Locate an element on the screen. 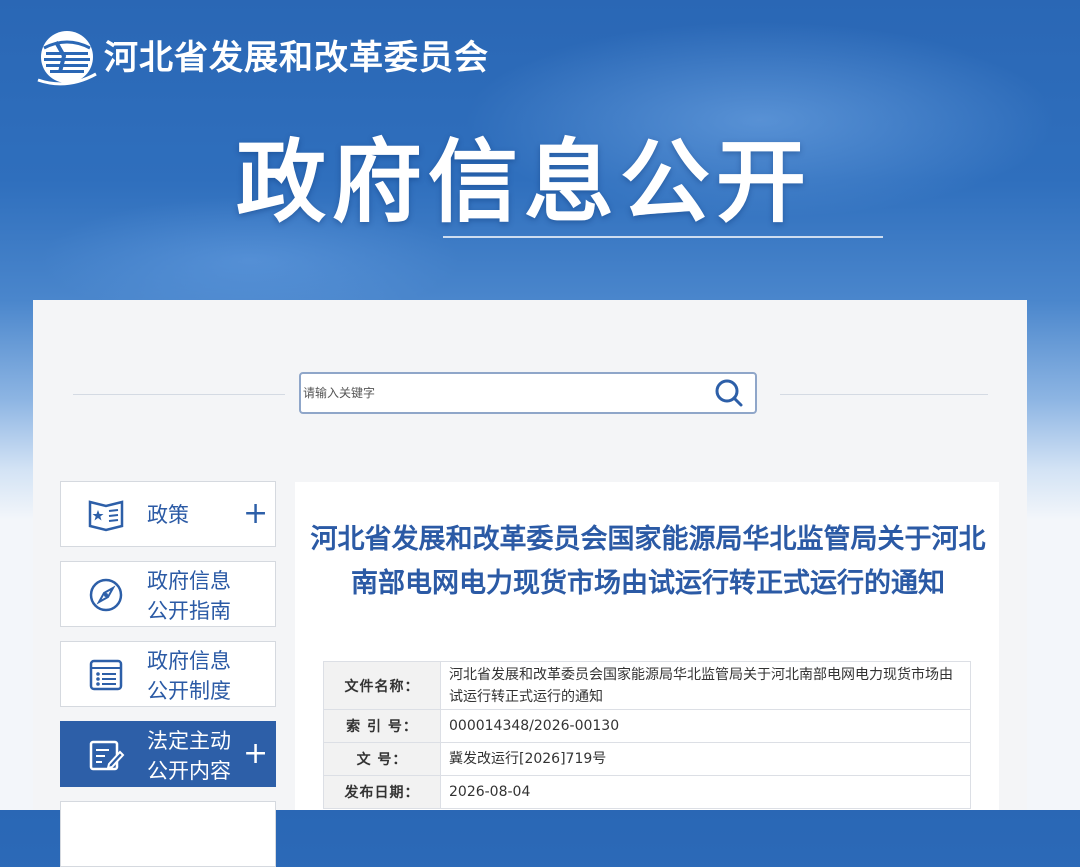  table-row: 文 号： 冀发改运行[2026]719号 is located at coordinates (647, 759).